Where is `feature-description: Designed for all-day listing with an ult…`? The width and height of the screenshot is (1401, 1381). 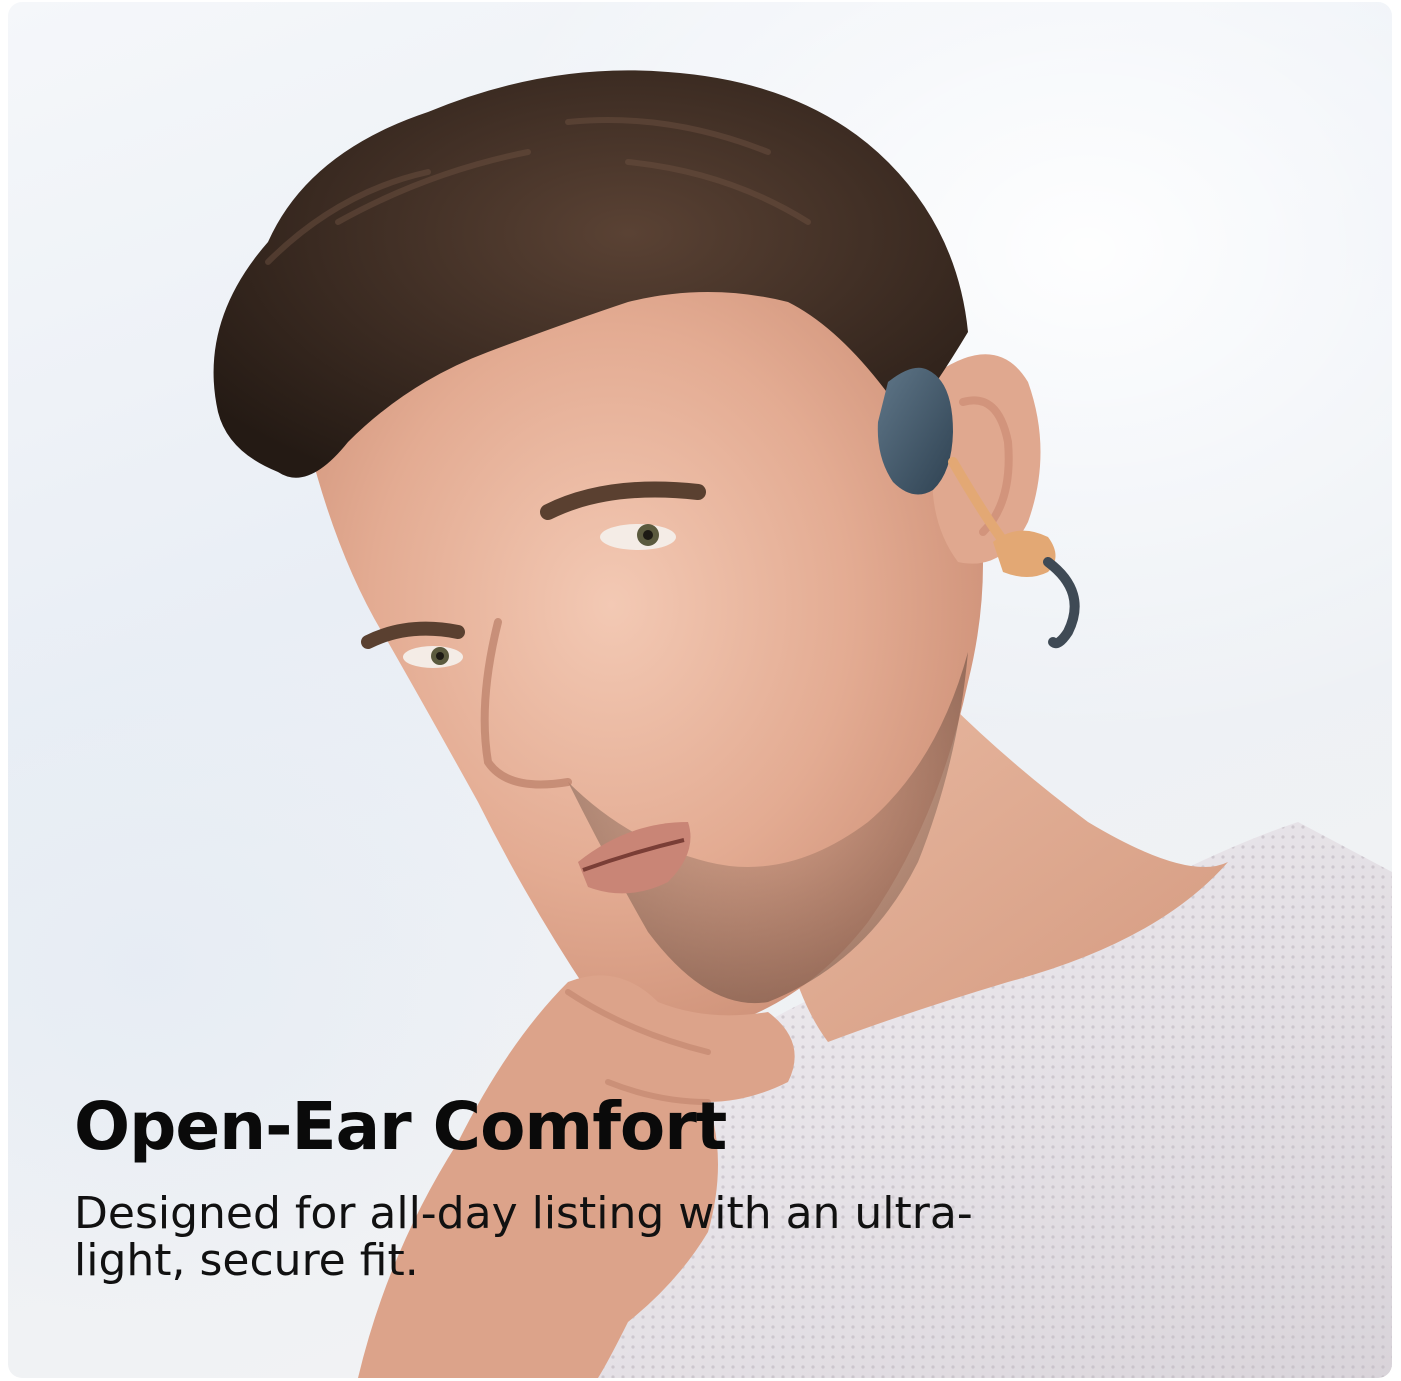
feature-description: Designed for all-day listing with an ult… is located at coordinates (523, 1237).